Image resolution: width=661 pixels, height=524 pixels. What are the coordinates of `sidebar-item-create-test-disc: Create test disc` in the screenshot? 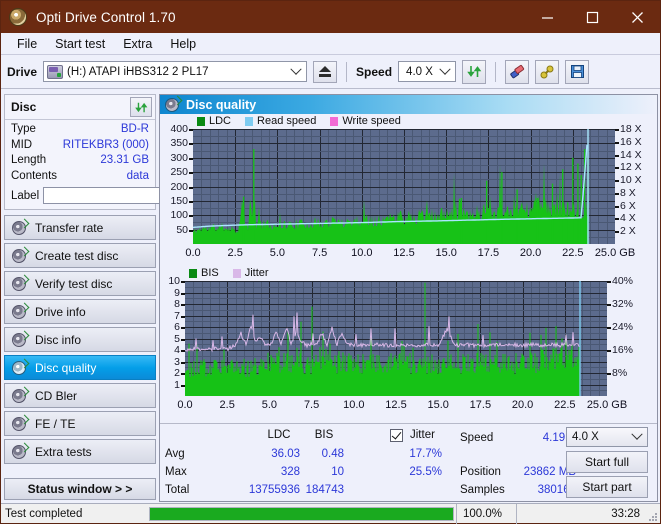 It's located at (80, 255).